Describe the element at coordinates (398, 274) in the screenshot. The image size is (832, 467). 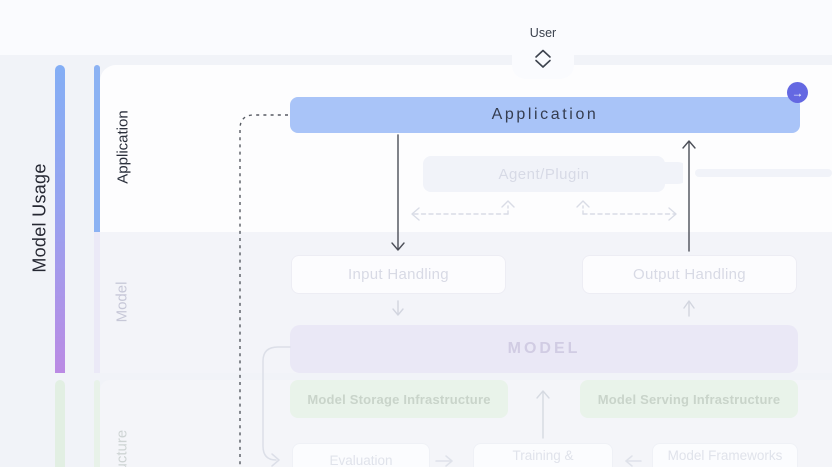
I see `node-input-handling: Input Handling` at that location.